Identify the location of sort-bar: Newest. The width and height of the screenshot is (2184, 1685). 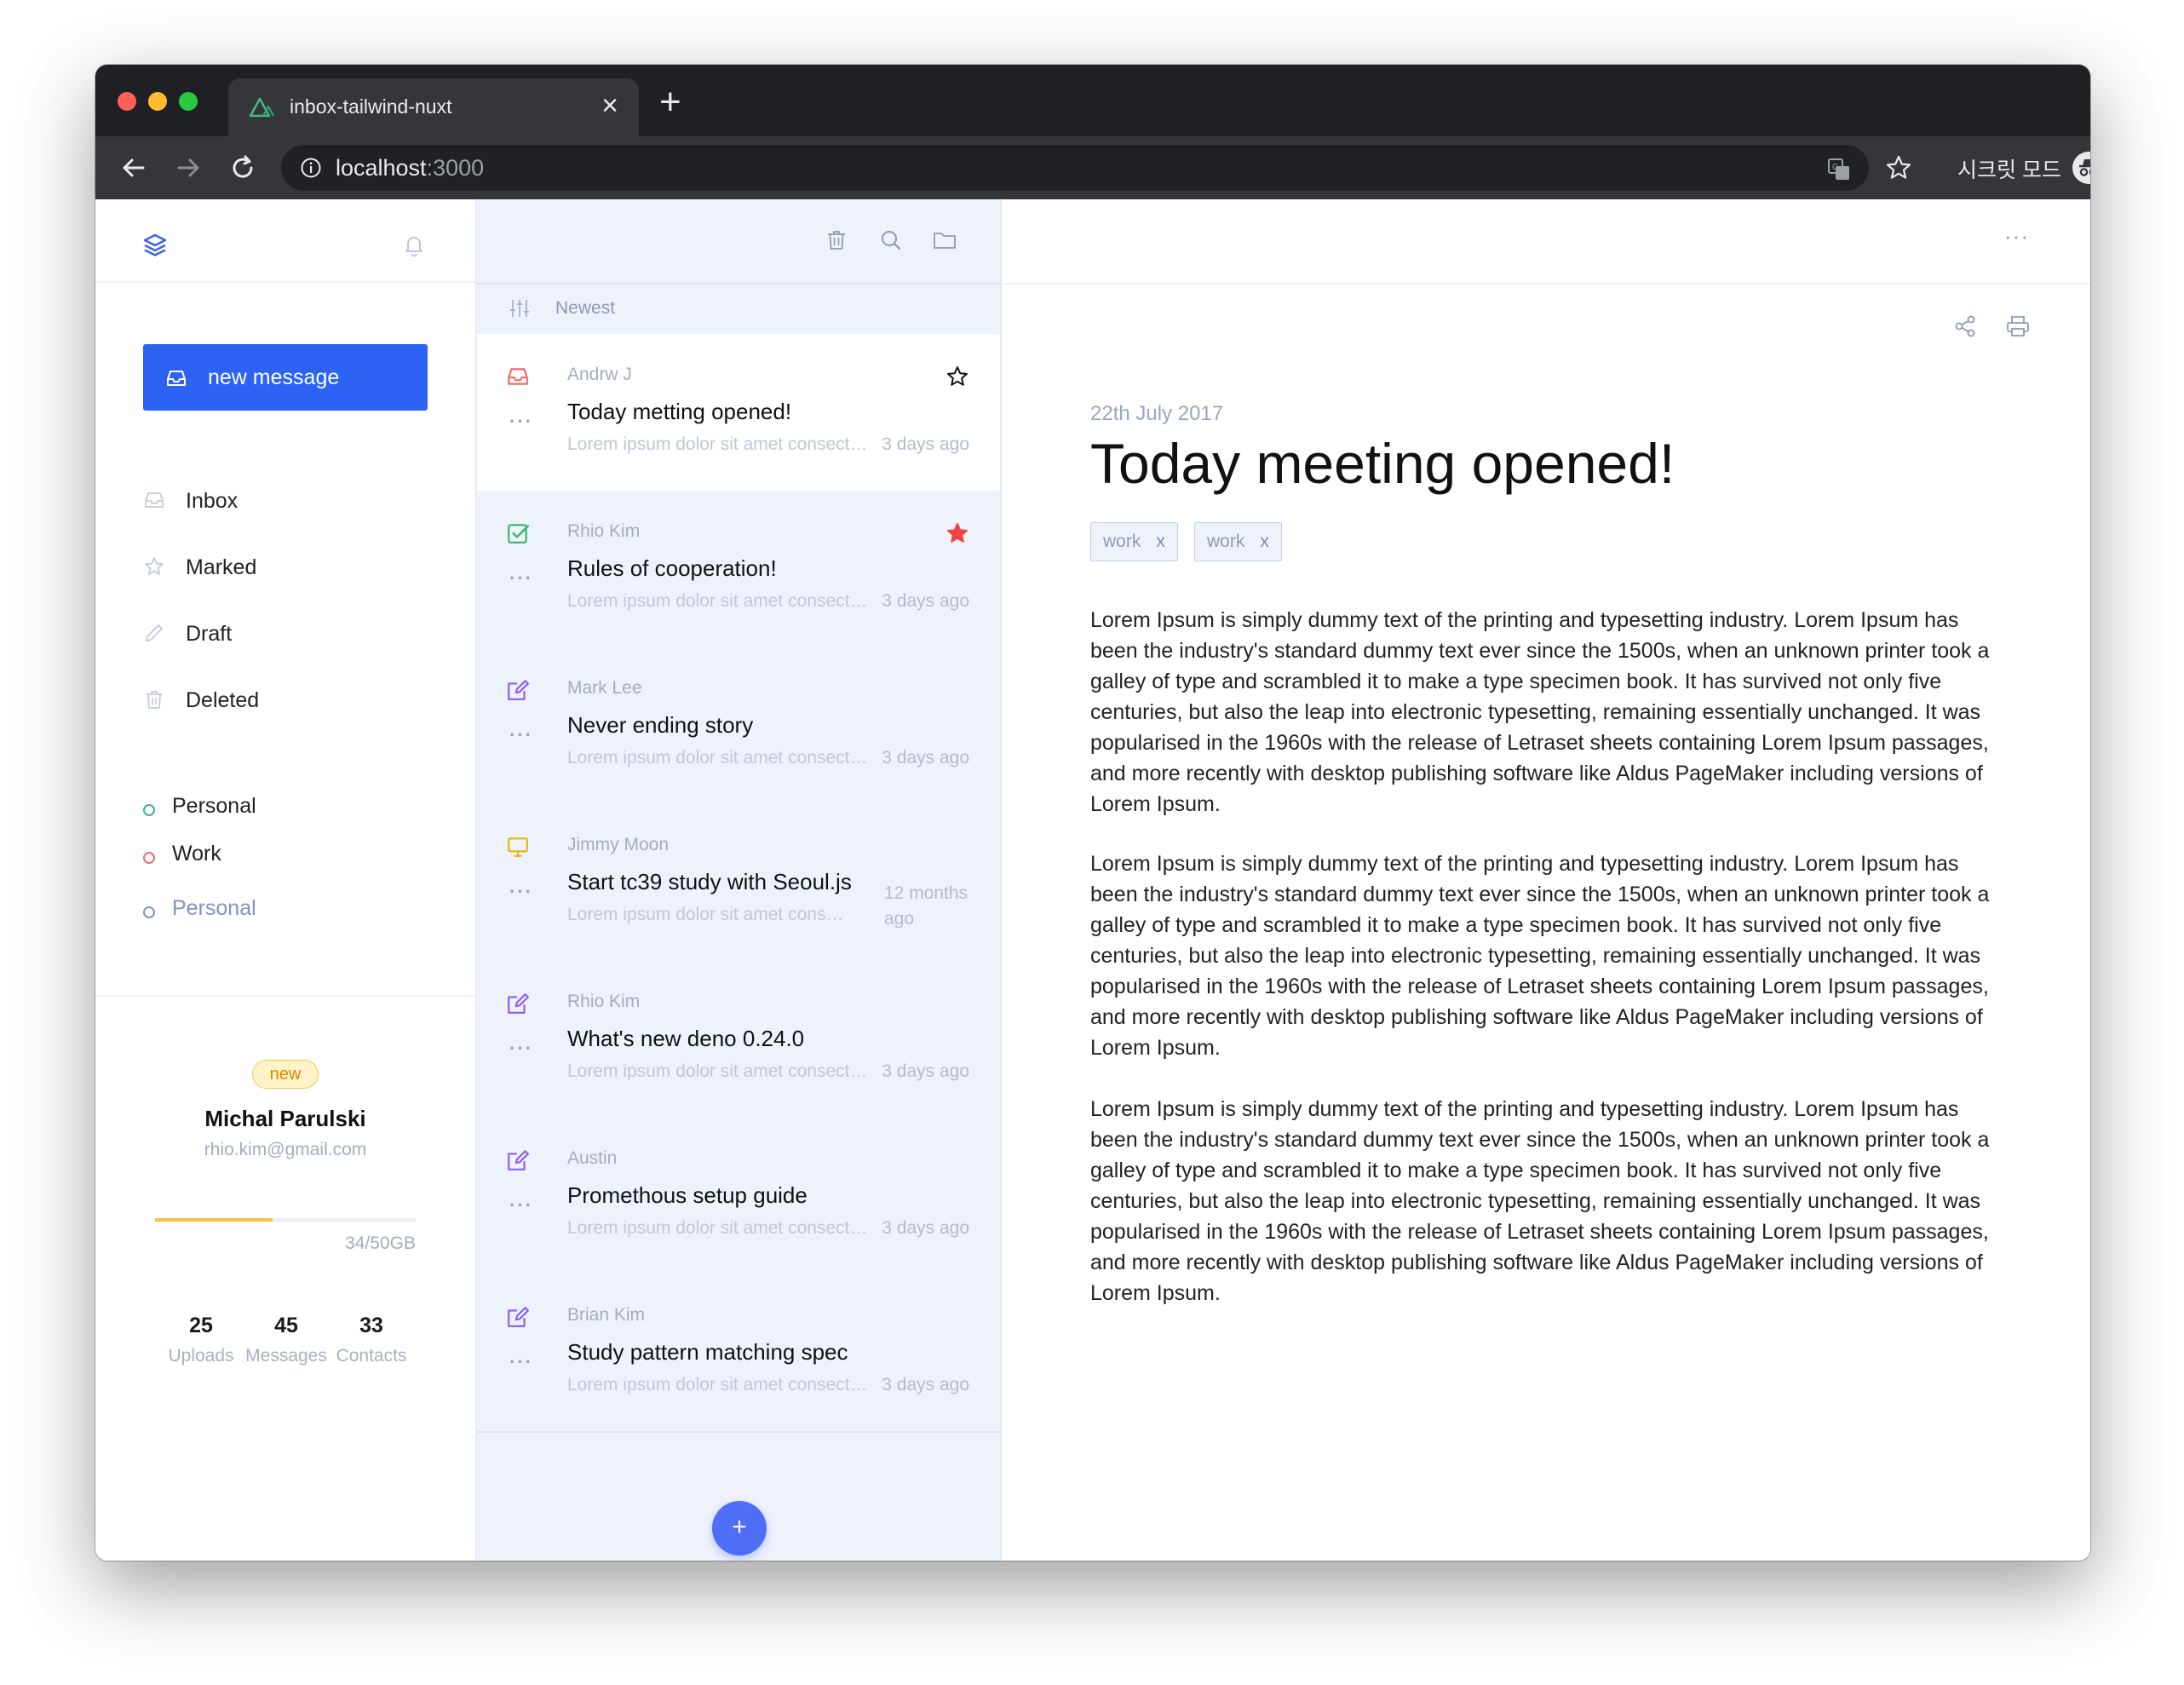
(738, 309).